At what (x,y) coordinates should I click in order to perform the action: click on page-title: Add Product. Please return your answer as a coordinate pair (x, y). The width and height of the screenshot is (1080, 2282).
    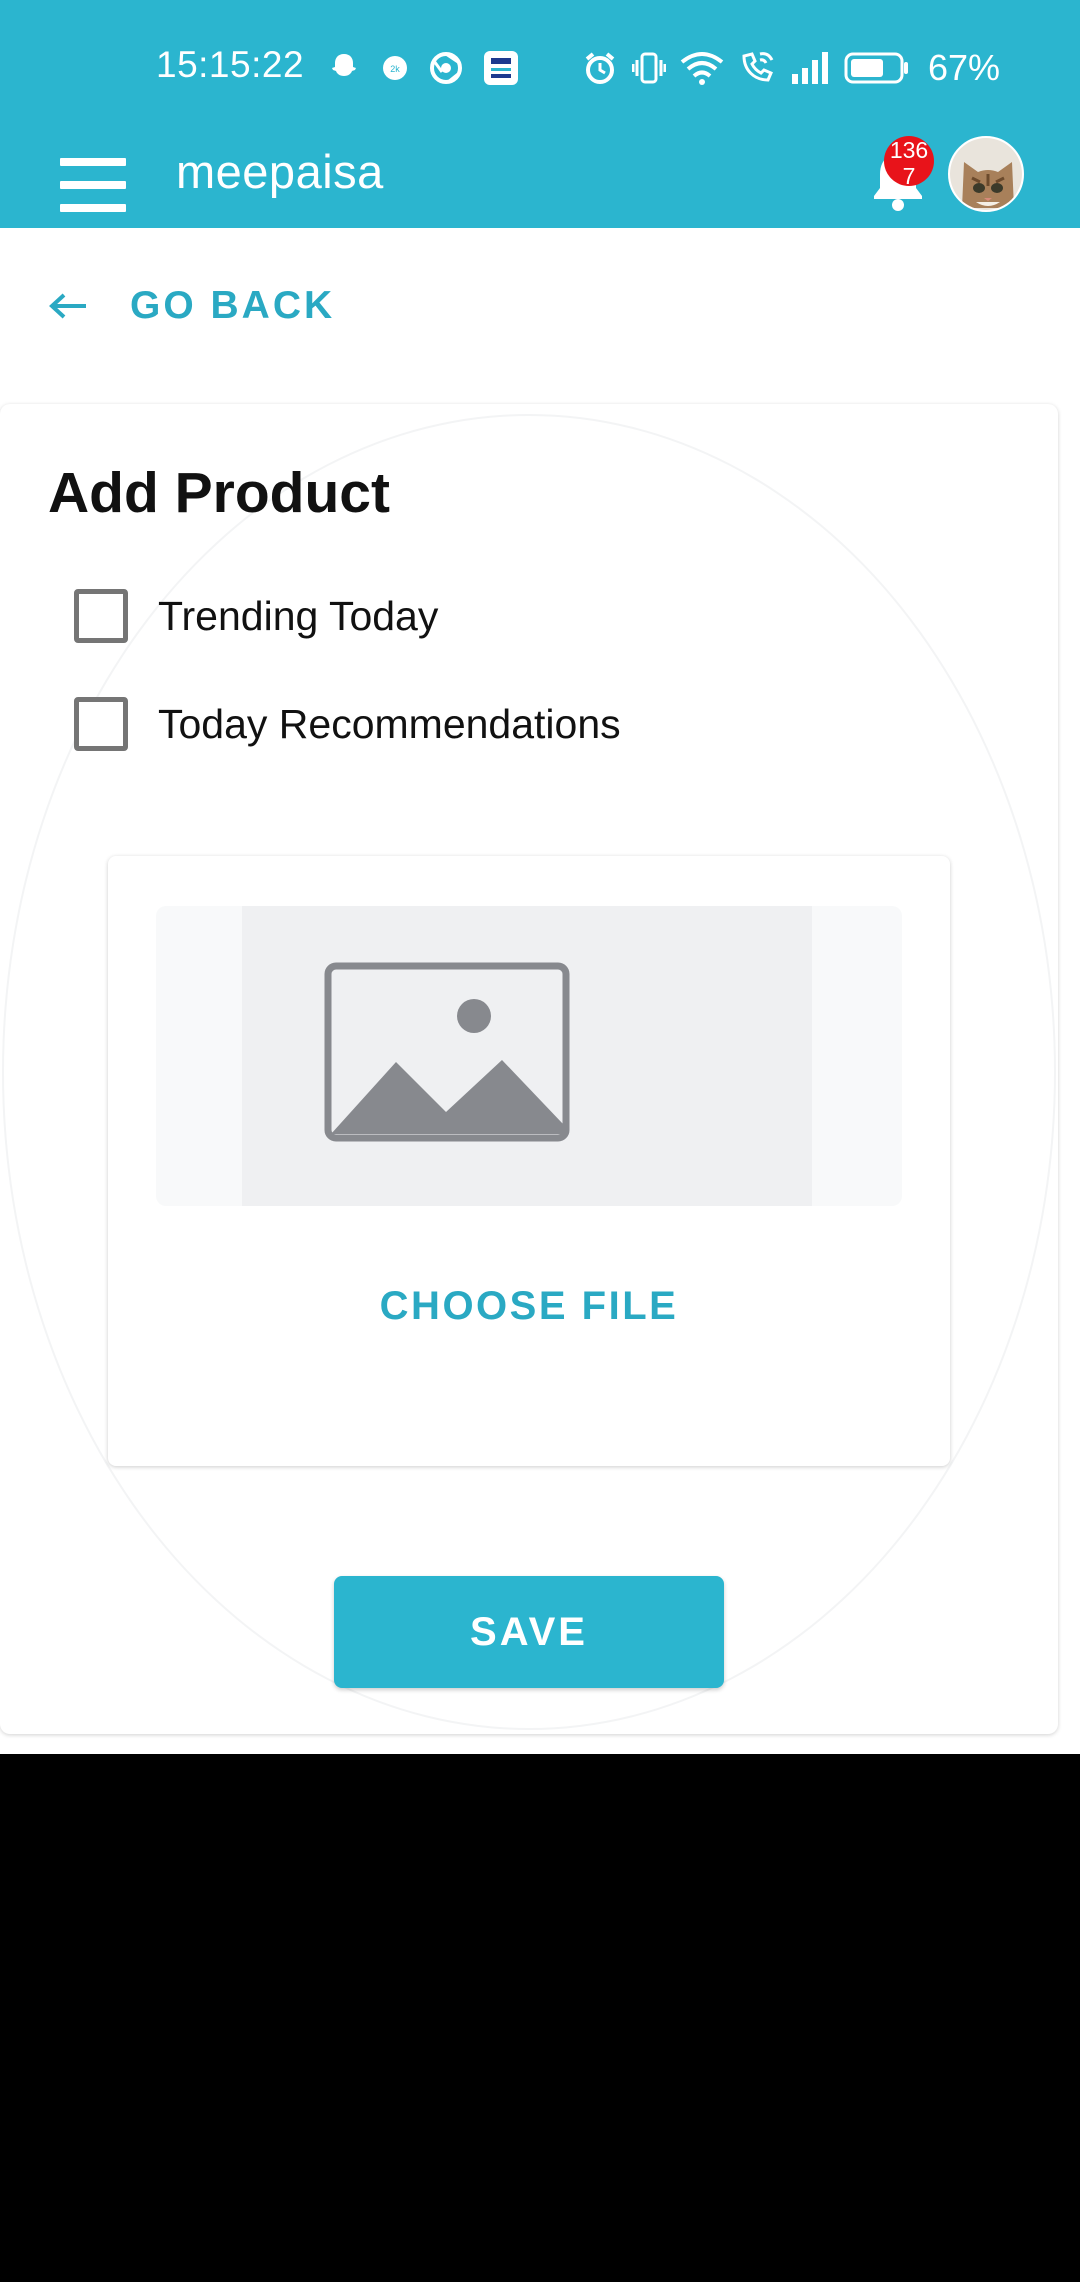
    Looking at the image, I should click on (219, 493).